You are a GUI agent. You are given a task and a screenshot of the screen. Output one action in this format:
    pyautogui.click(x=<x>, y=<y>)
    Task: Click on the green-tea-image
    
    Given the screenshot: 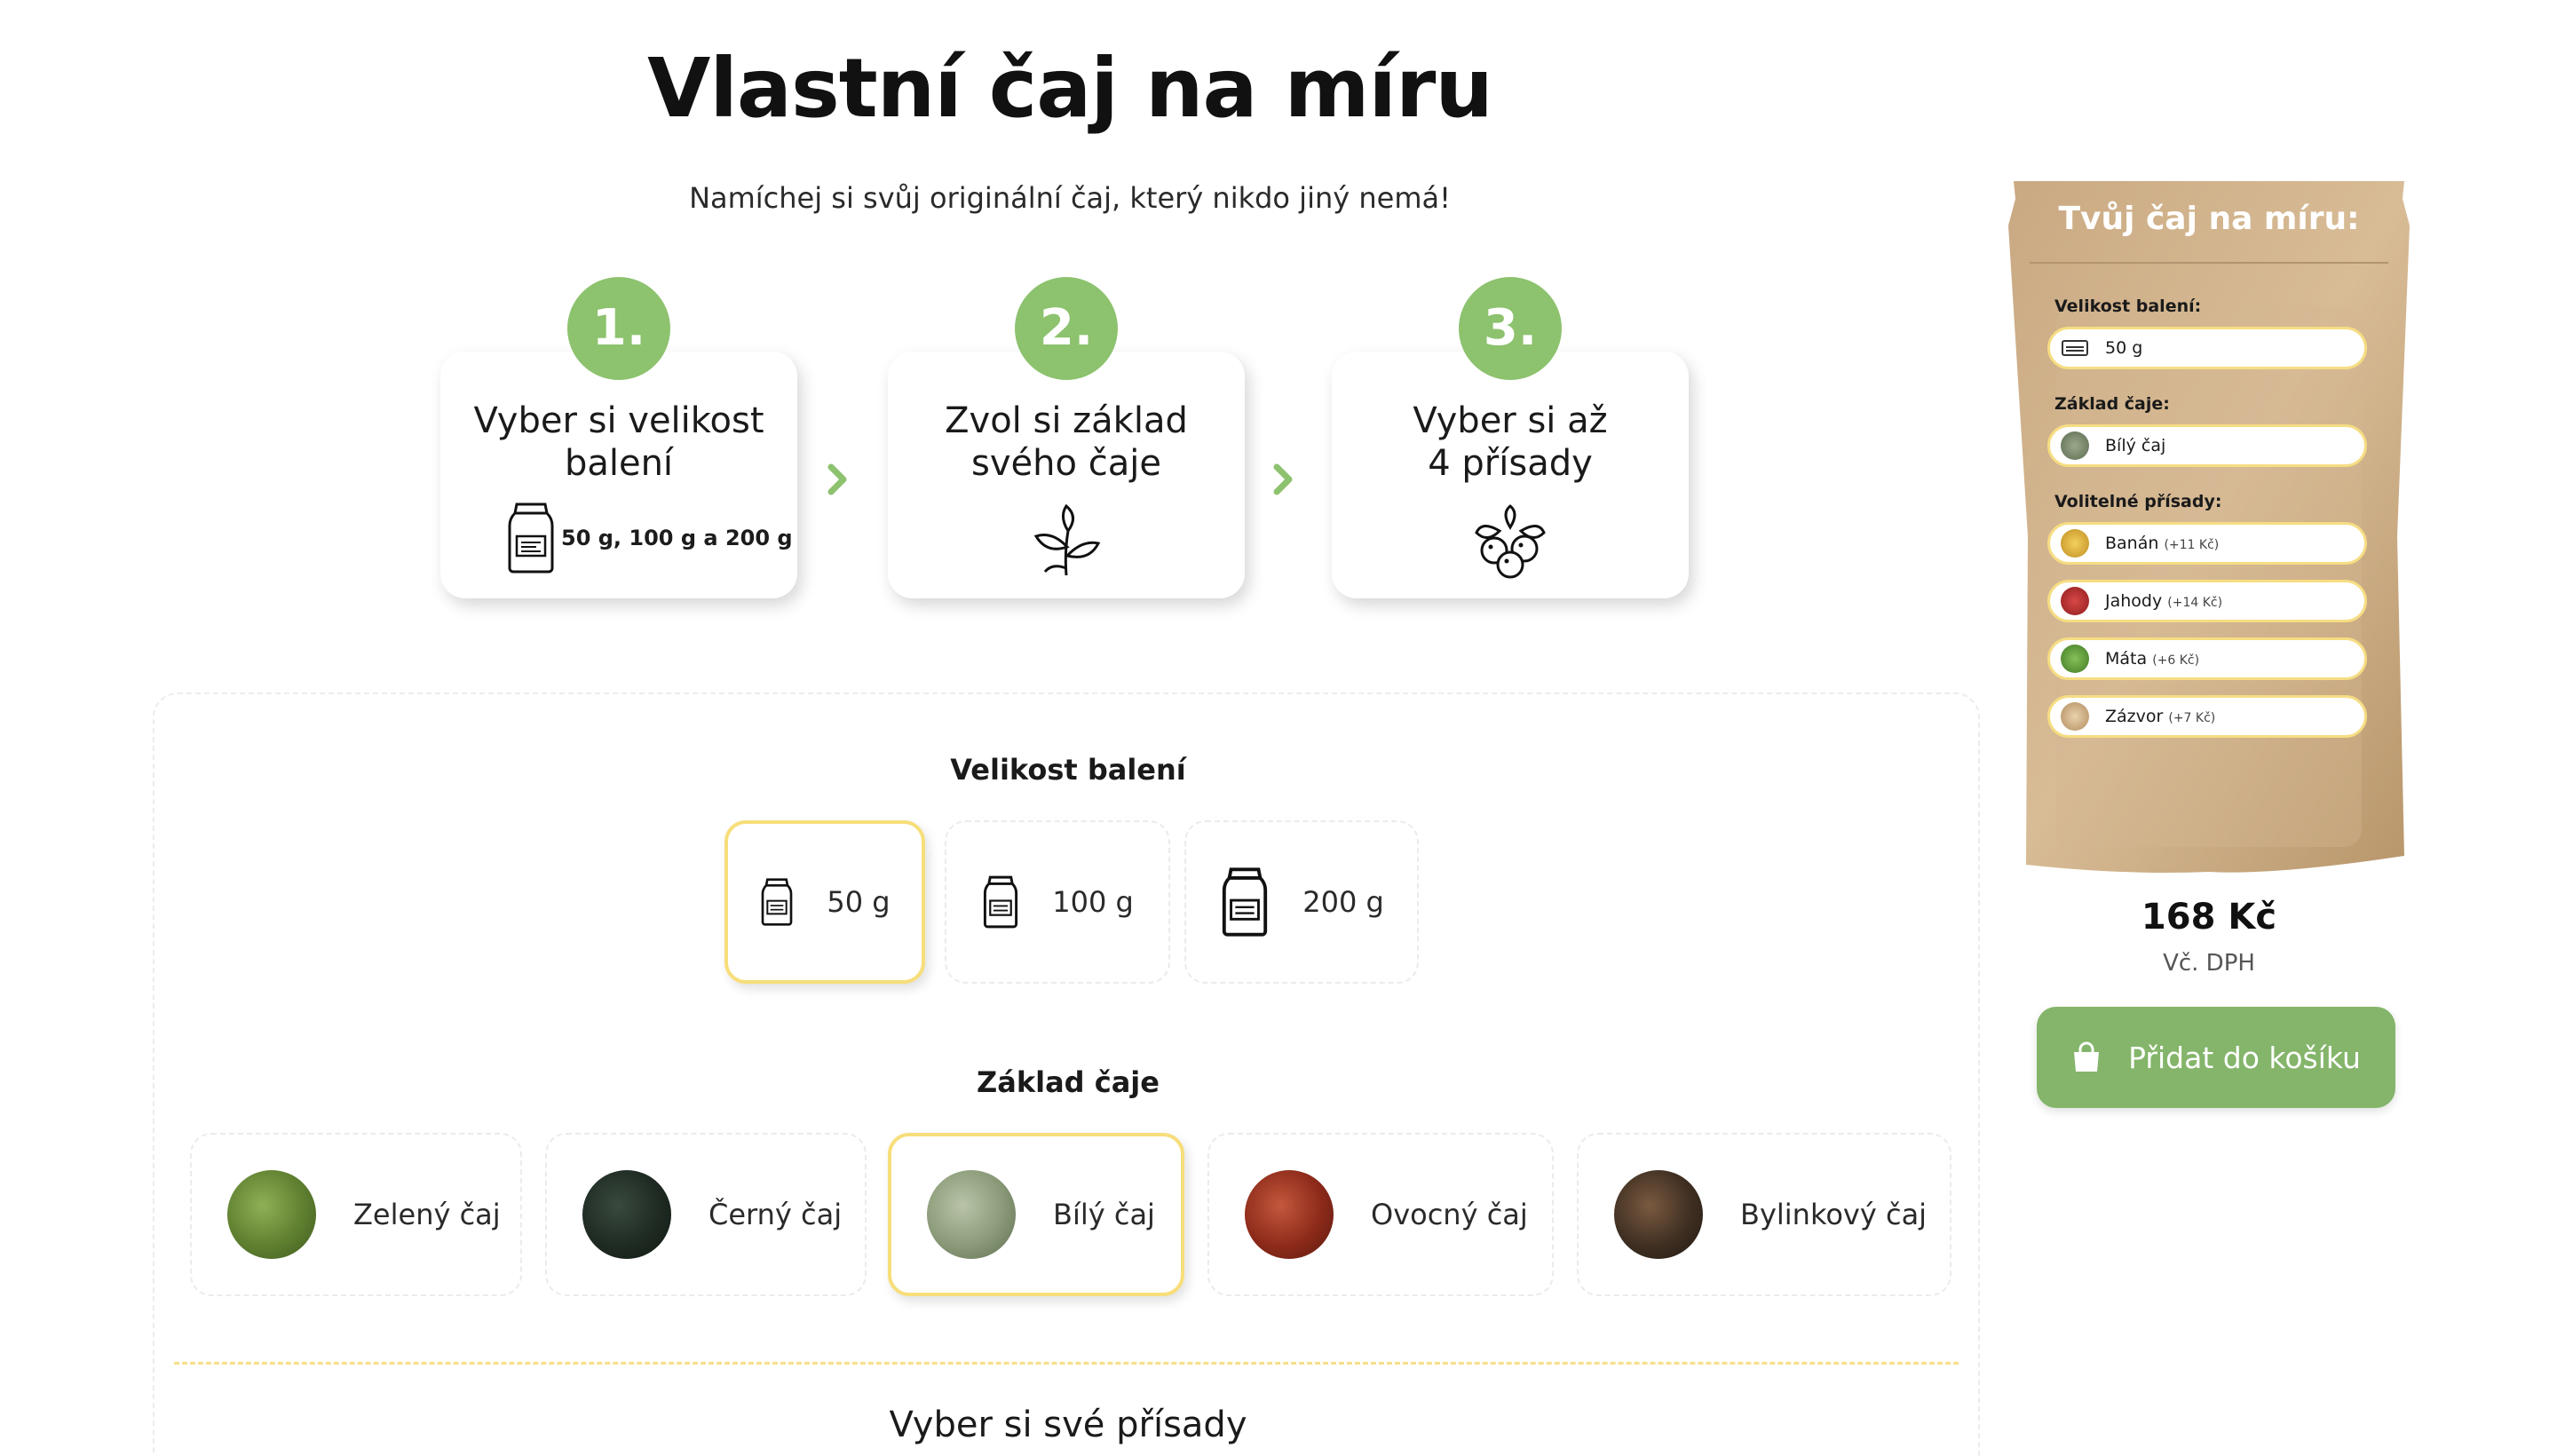 What is the action you would take?
    pyautogui.click(x=271, y=1214)
    